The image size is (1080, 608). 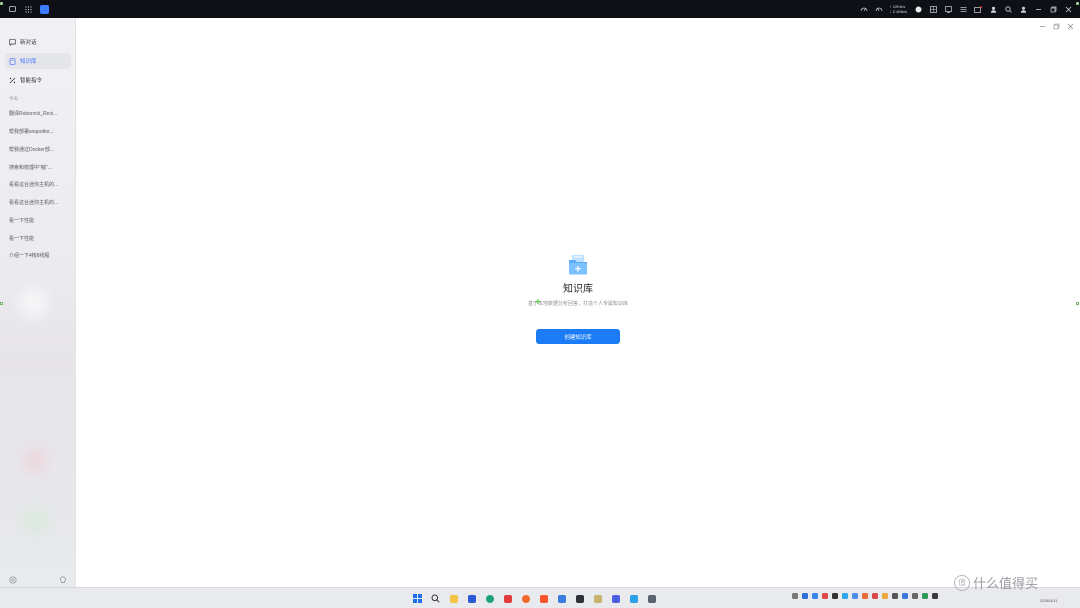 What do you see at coordinates (489, 598) in the screenshot?
I see `edge-icon` at bounding box center [489, 598].